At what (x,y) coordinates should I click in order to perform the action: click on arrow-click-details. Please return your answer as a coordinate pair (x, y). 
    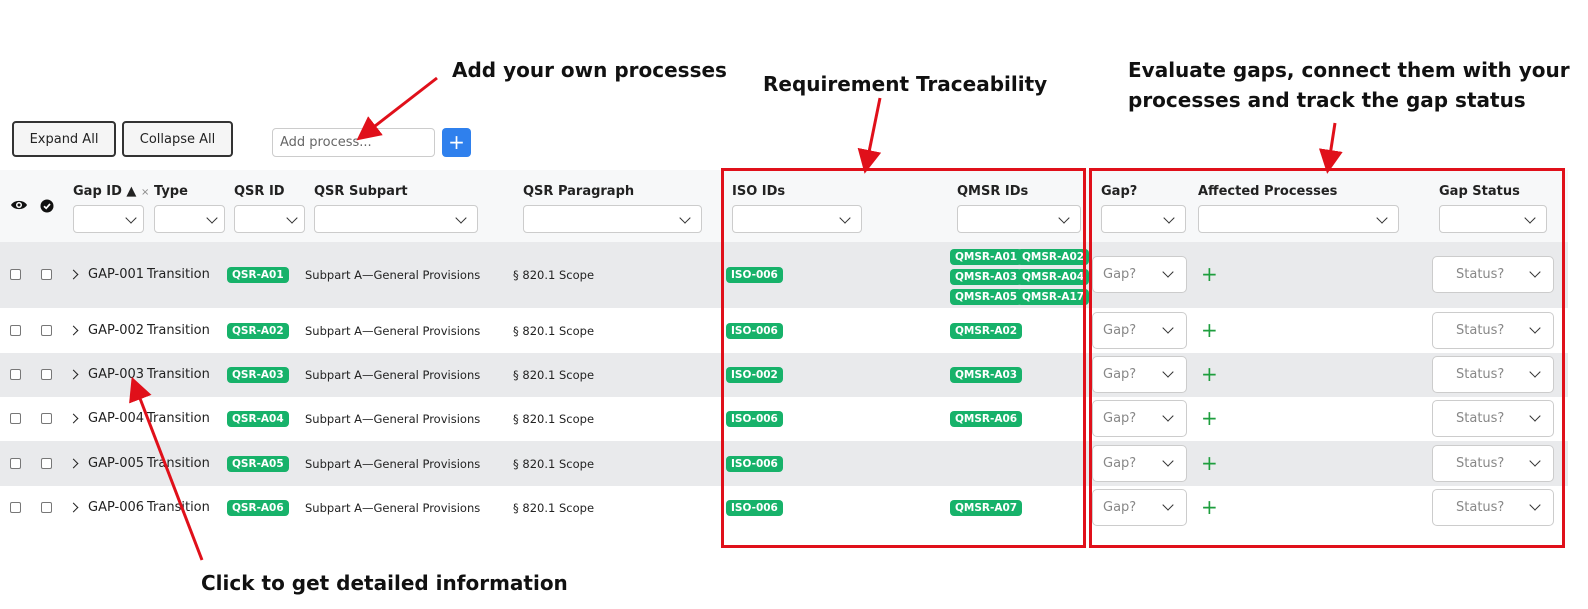
    Looking at the image, I should click on (166, 468).